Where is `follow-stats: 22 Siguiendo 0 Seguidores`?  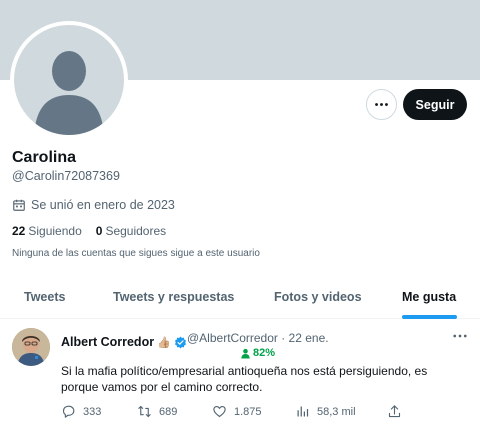 follow-stats: 22 Siguiendo 0 Seguidores is located at coordinates (89, 231).